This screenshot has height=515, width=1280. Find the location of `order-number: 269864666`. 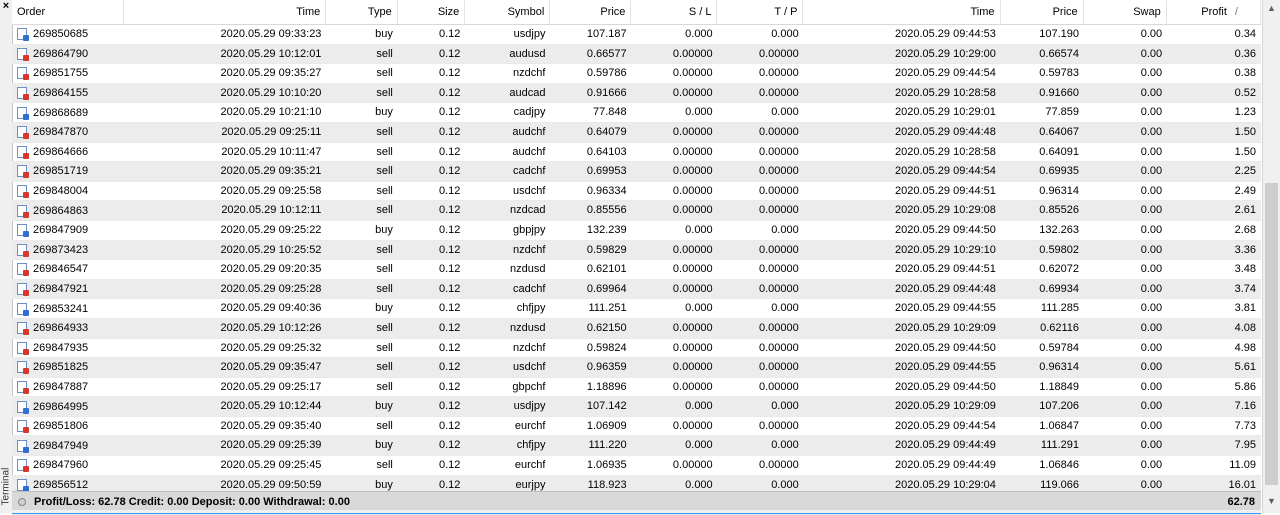

order-number: 269864666 is located at coordinates (61, 151).